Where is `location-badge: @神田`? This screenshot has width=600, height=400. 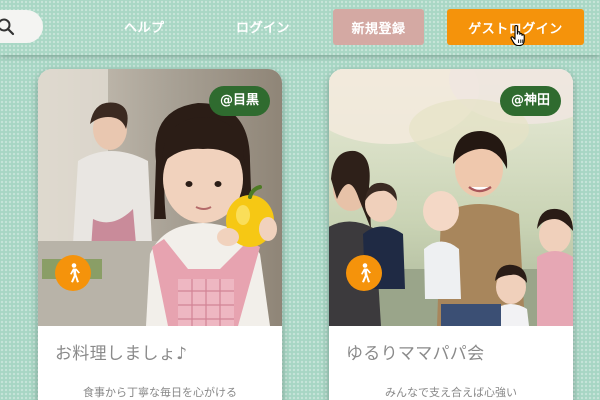 location-badge: @神田 is located at coordinates (530, 101).